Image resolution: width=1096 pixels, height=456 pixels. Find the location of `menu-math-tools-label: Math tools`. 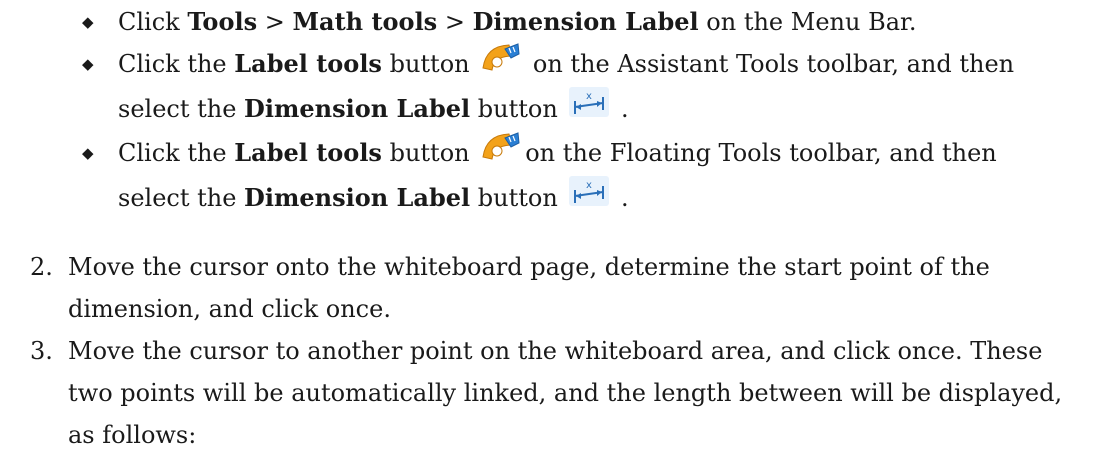

menu-math-tools-label: Math tools is located at coordinates (365, 21).